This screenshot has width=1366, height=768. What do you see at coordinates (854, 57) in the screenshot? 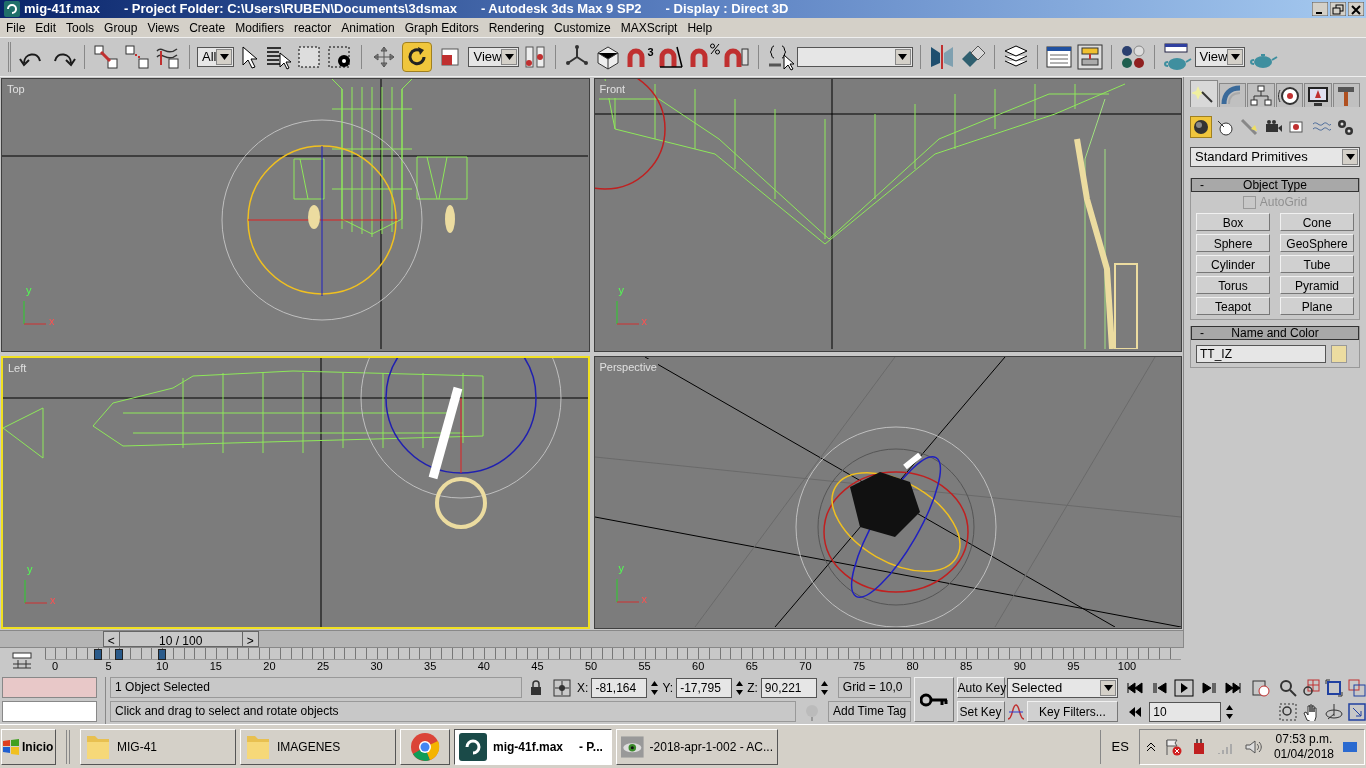
I see `named-selection-dropdown` at bounding box center [854, 57].